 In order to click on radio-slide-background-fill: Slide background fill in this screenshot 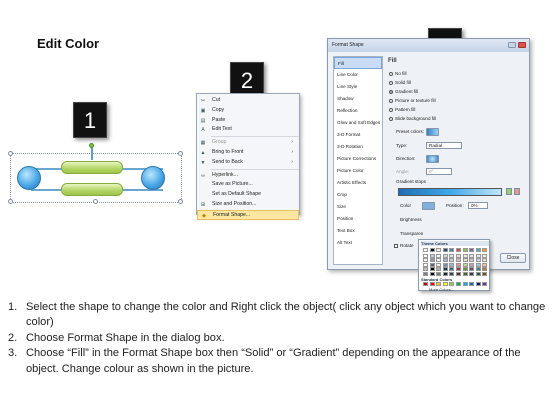, I will do `click(412, 118)`.